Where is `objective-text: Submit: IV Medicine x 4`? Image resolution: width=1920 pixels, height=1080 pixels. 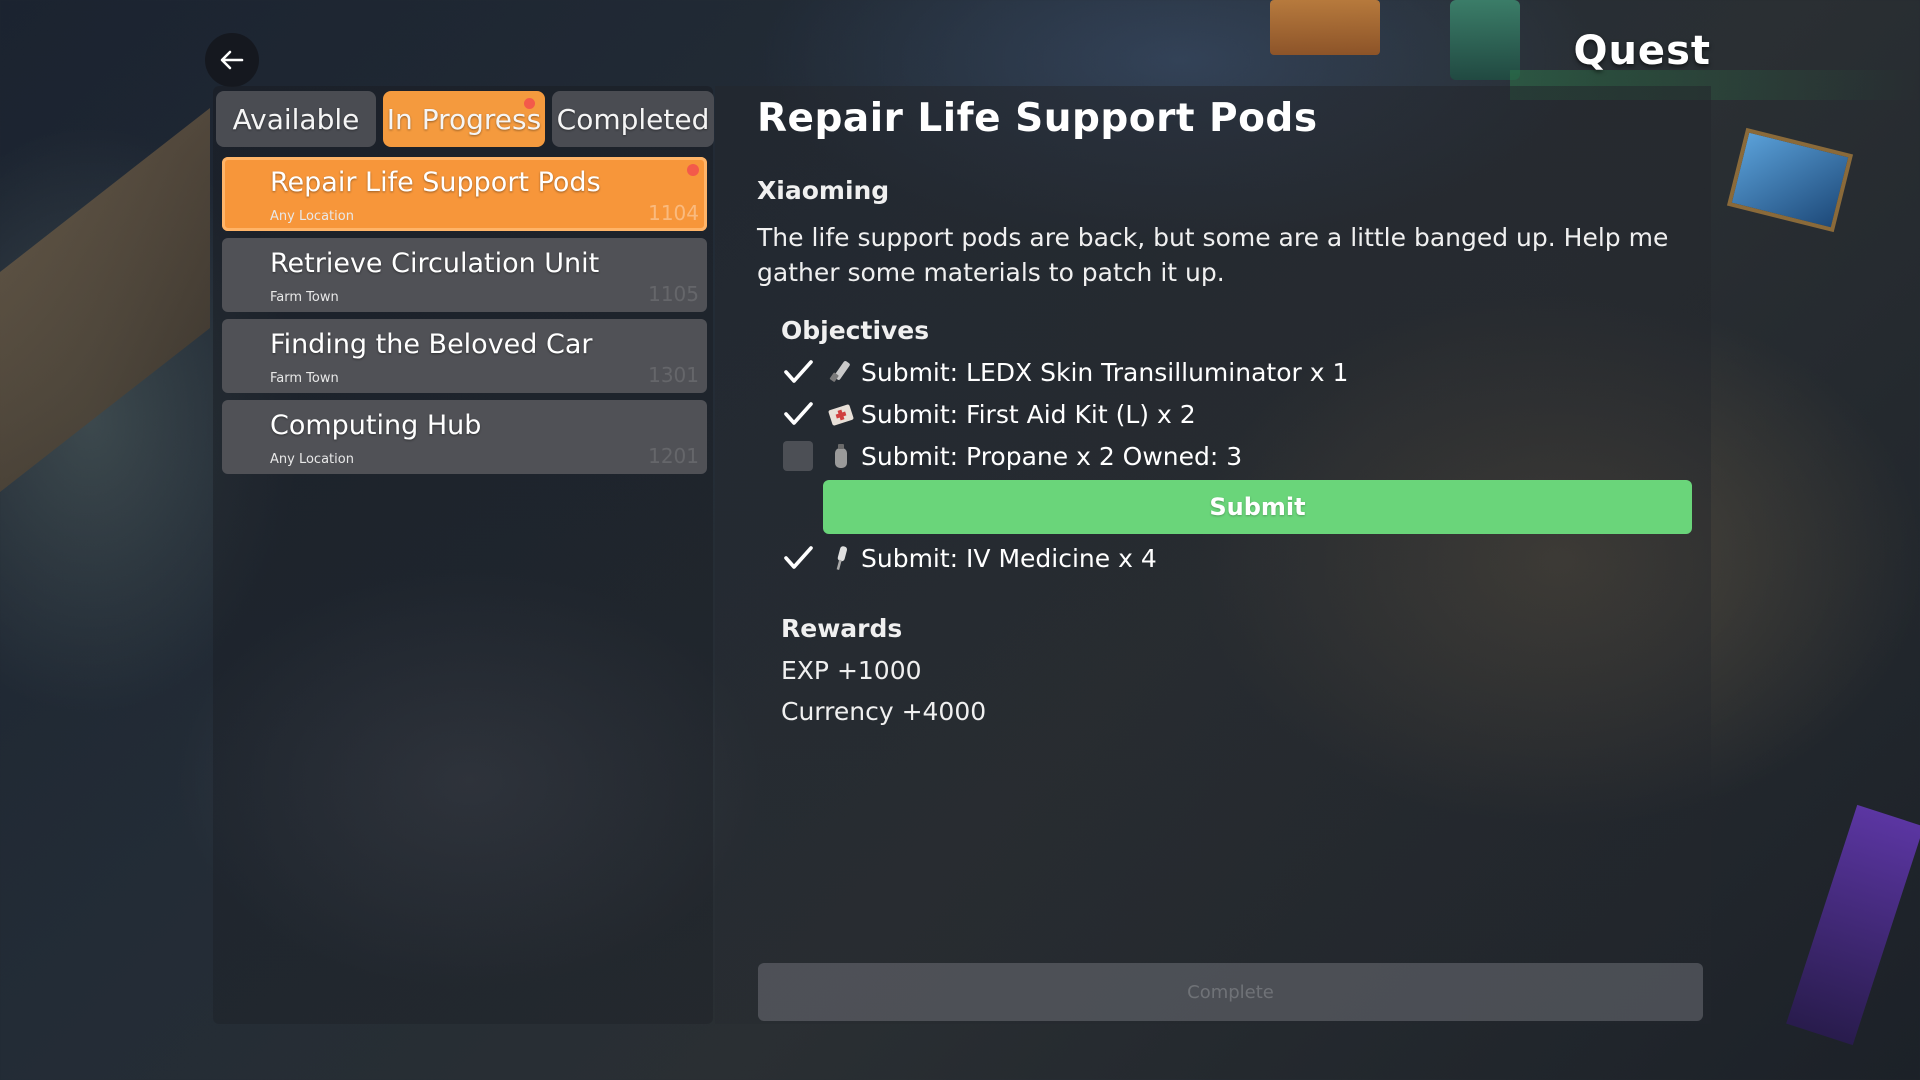
objective-text: Submit: IV Medicine x 4 is located at coordinates (1009, 558).